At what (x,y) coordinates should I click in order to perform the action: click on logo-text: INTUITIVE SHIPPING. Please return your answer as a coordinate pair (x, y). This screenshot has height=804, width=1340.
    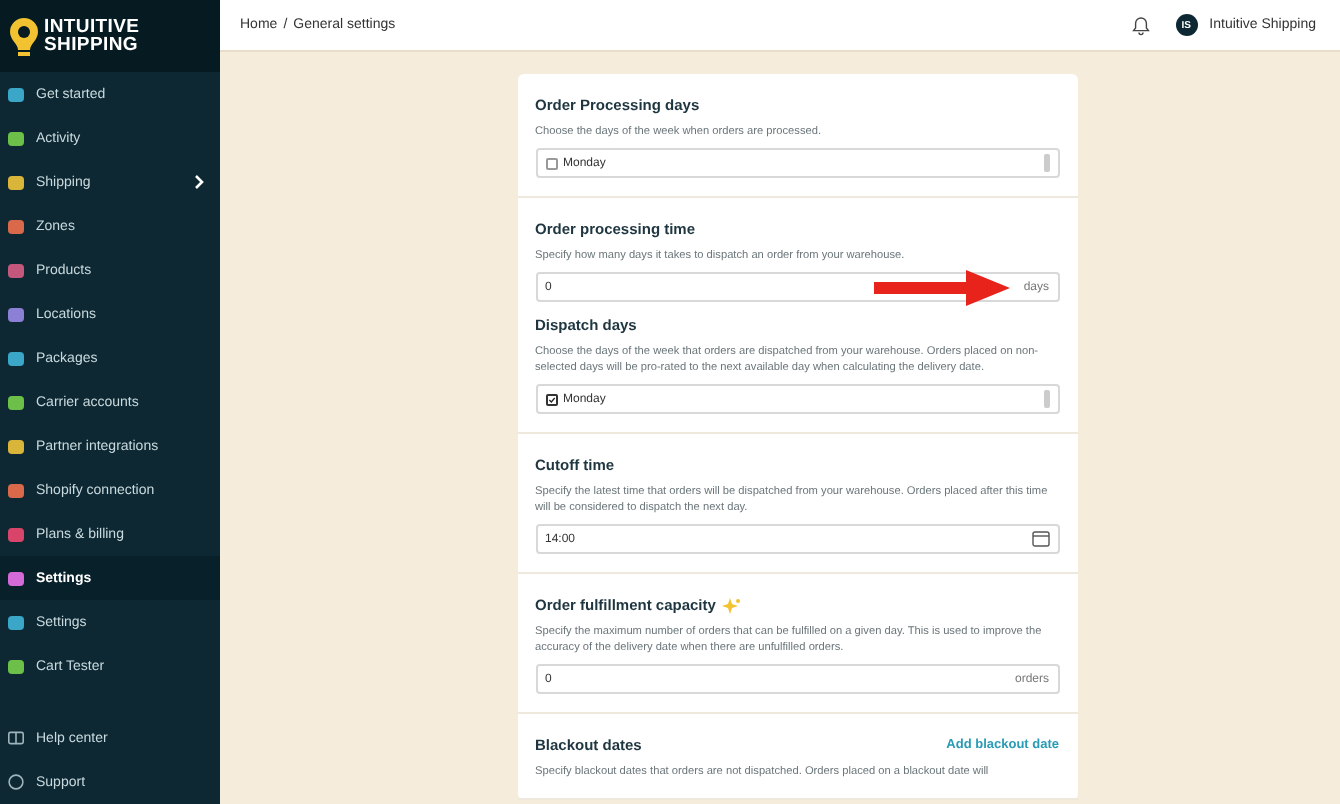
    Looking at the image, I should click on (92, 36).